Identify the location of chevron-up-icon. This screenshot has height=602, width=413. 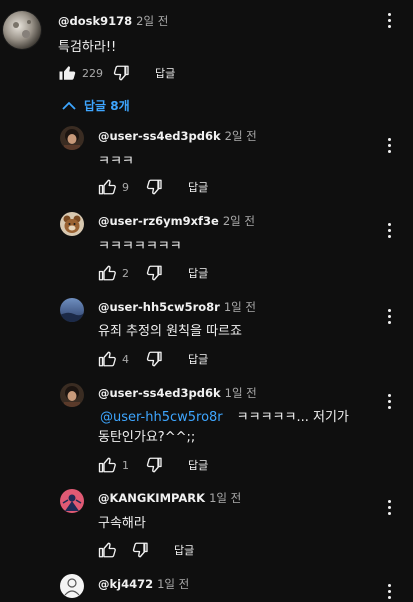
(69, 106).